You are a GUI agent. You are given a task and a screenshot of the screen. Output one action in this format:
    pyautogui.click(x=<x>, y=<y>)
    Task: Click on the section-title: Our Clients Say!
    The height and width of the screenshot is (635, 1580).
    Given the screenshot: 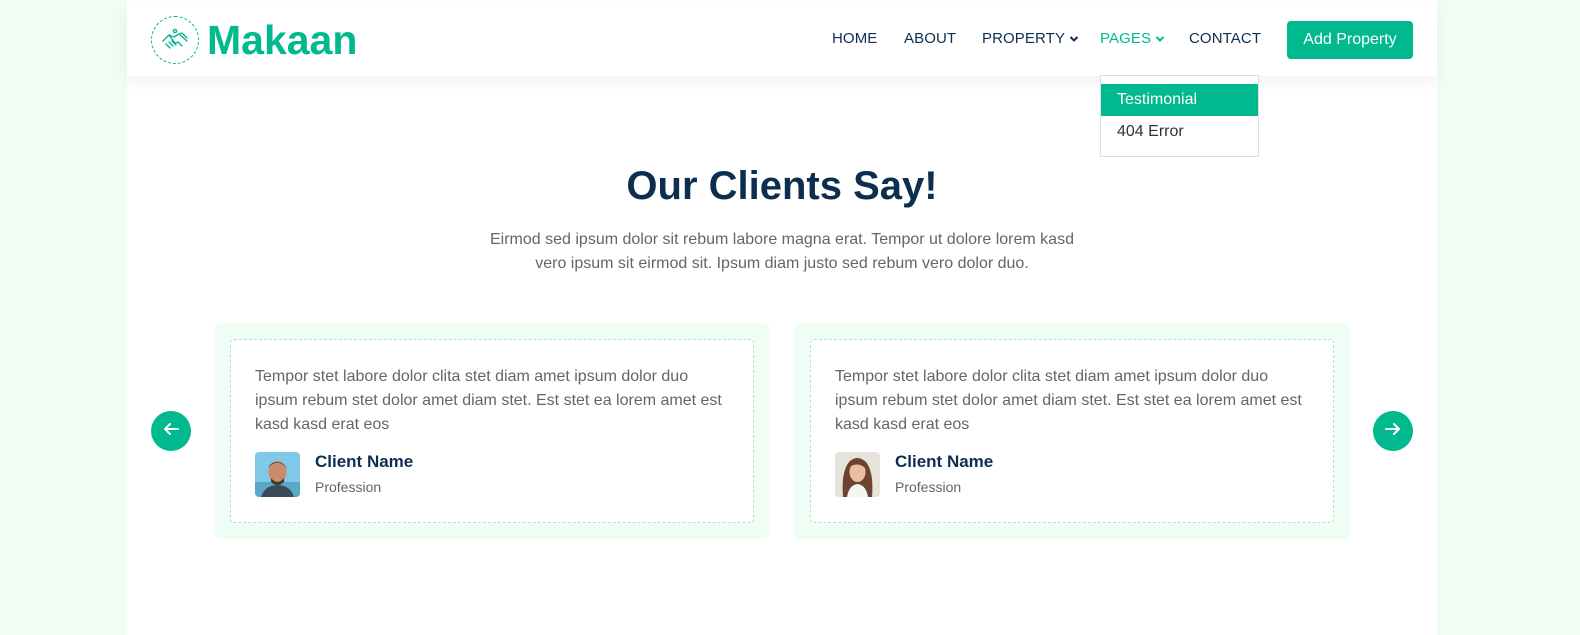 What is the action you would take?
    pyautogui.click(x=782, y=186)
    